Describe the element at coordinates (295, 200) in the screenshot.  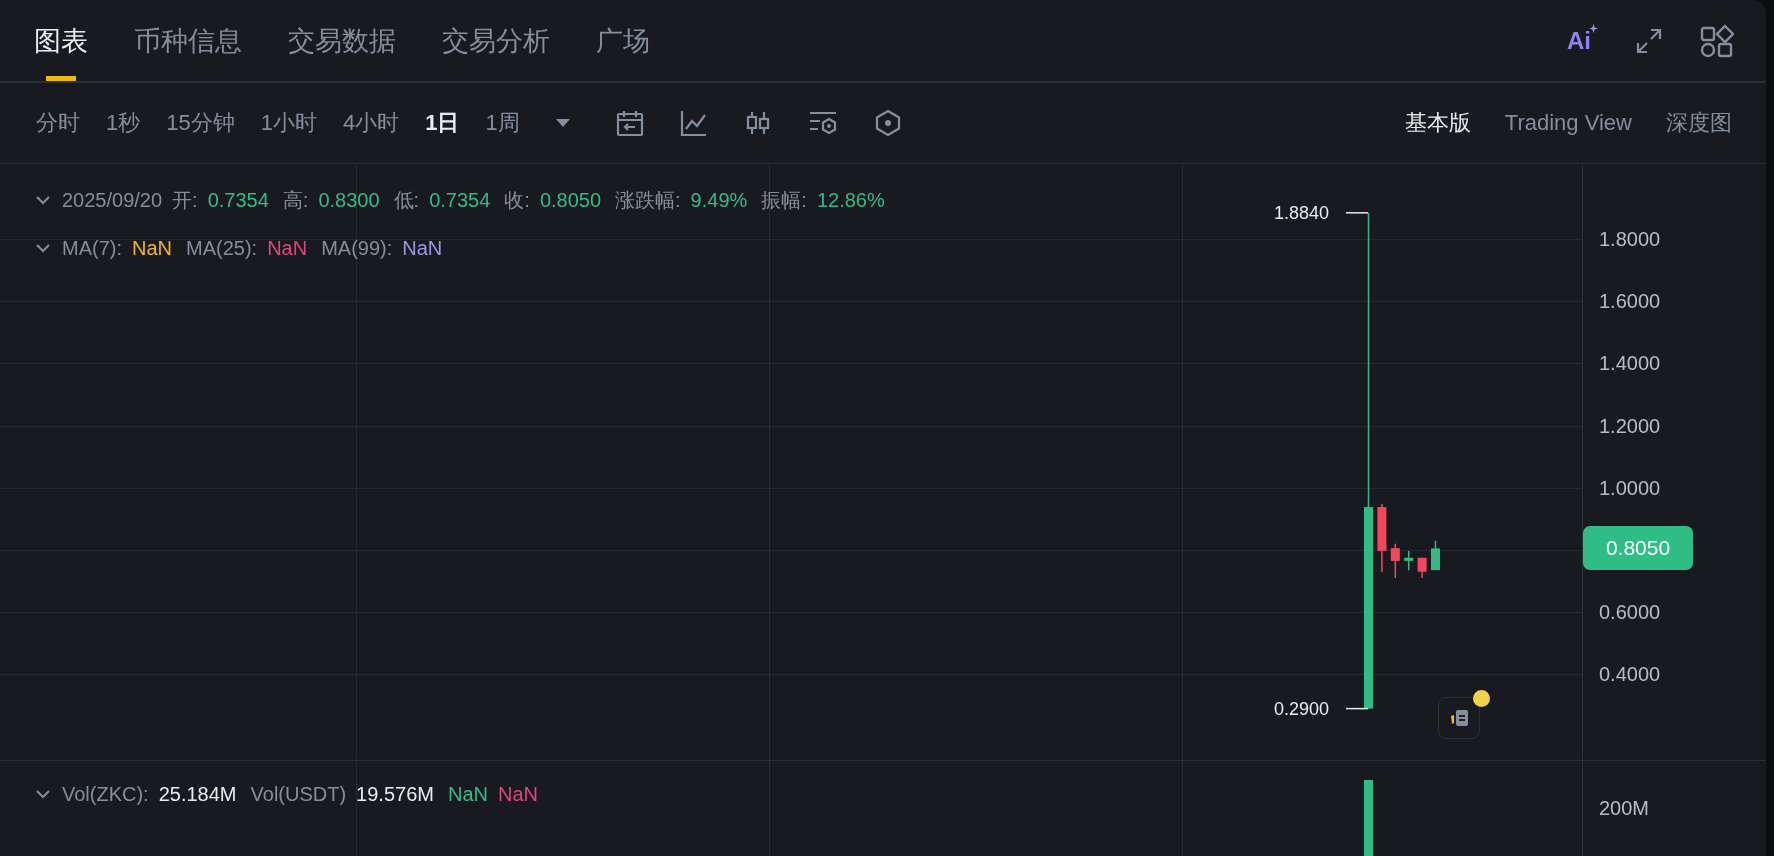
I see `legend-label: 高:` at that location.